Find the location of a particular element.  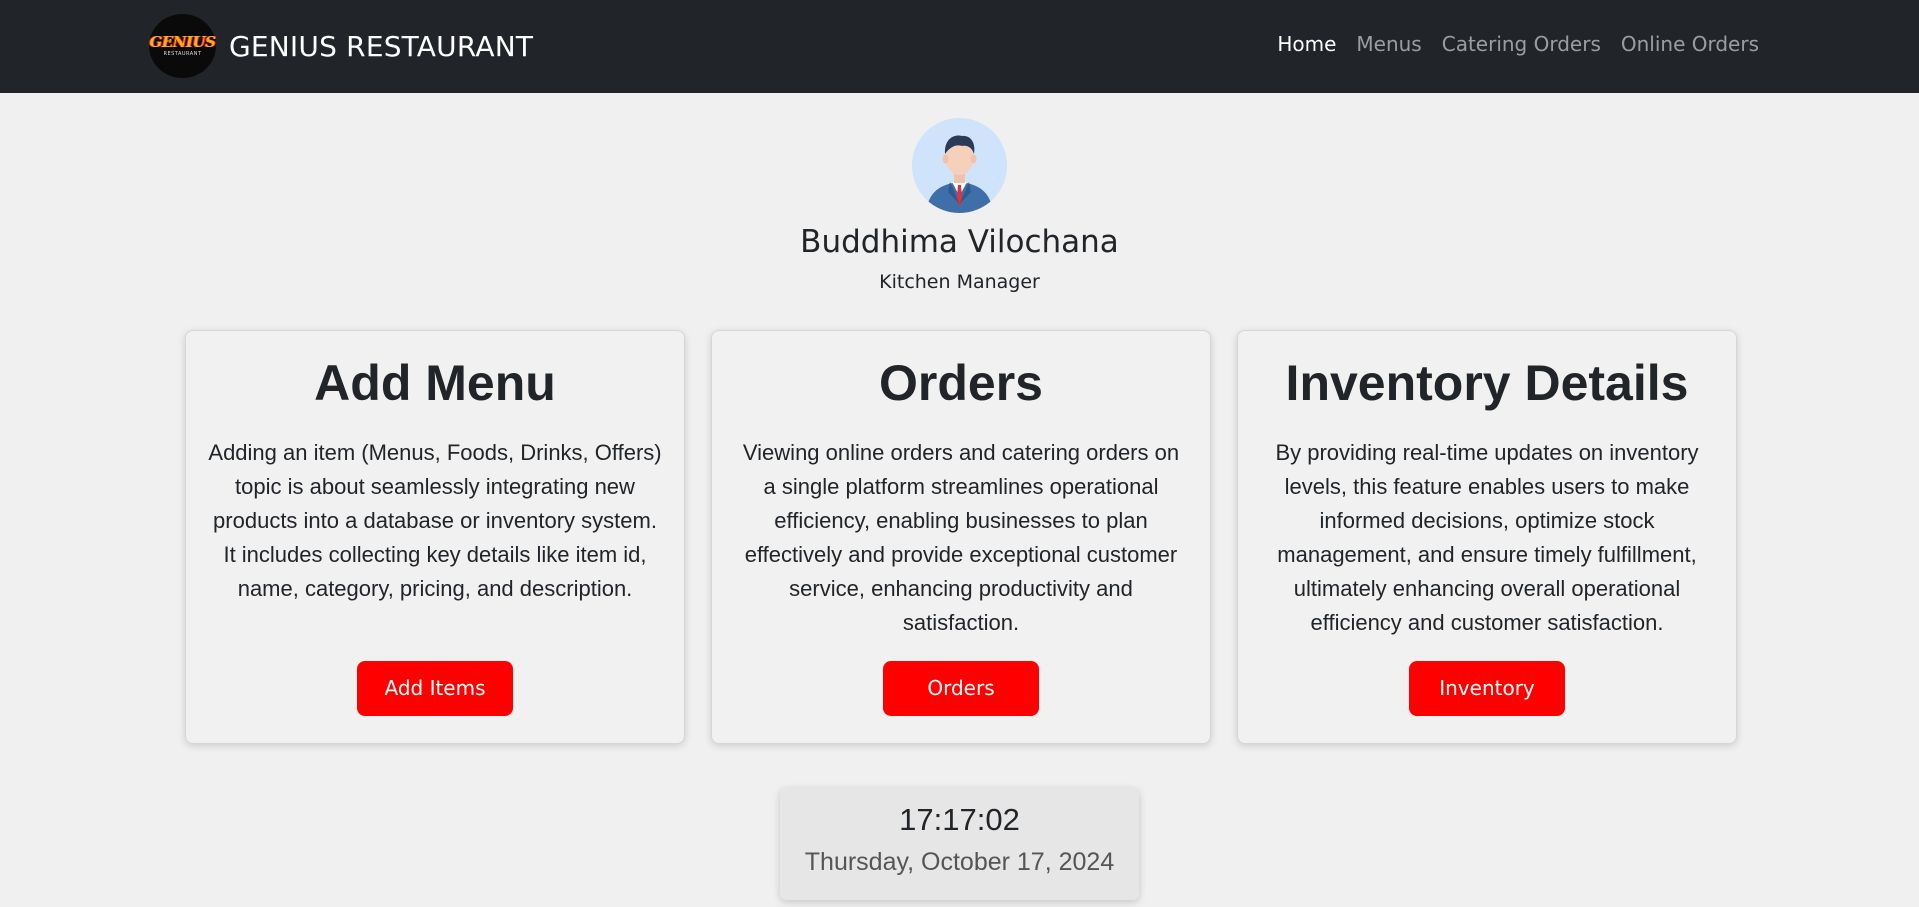

logo-subtext: RESTAURANT is located at coordinates (182, 54).